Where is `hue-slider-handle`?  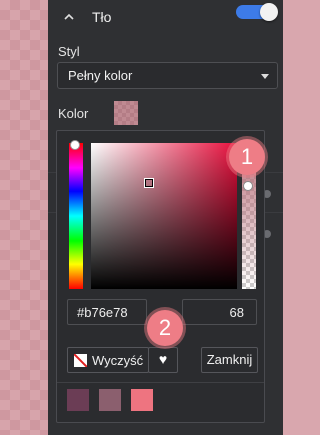
hue-slider-handle is located at coordinates (75, 145).